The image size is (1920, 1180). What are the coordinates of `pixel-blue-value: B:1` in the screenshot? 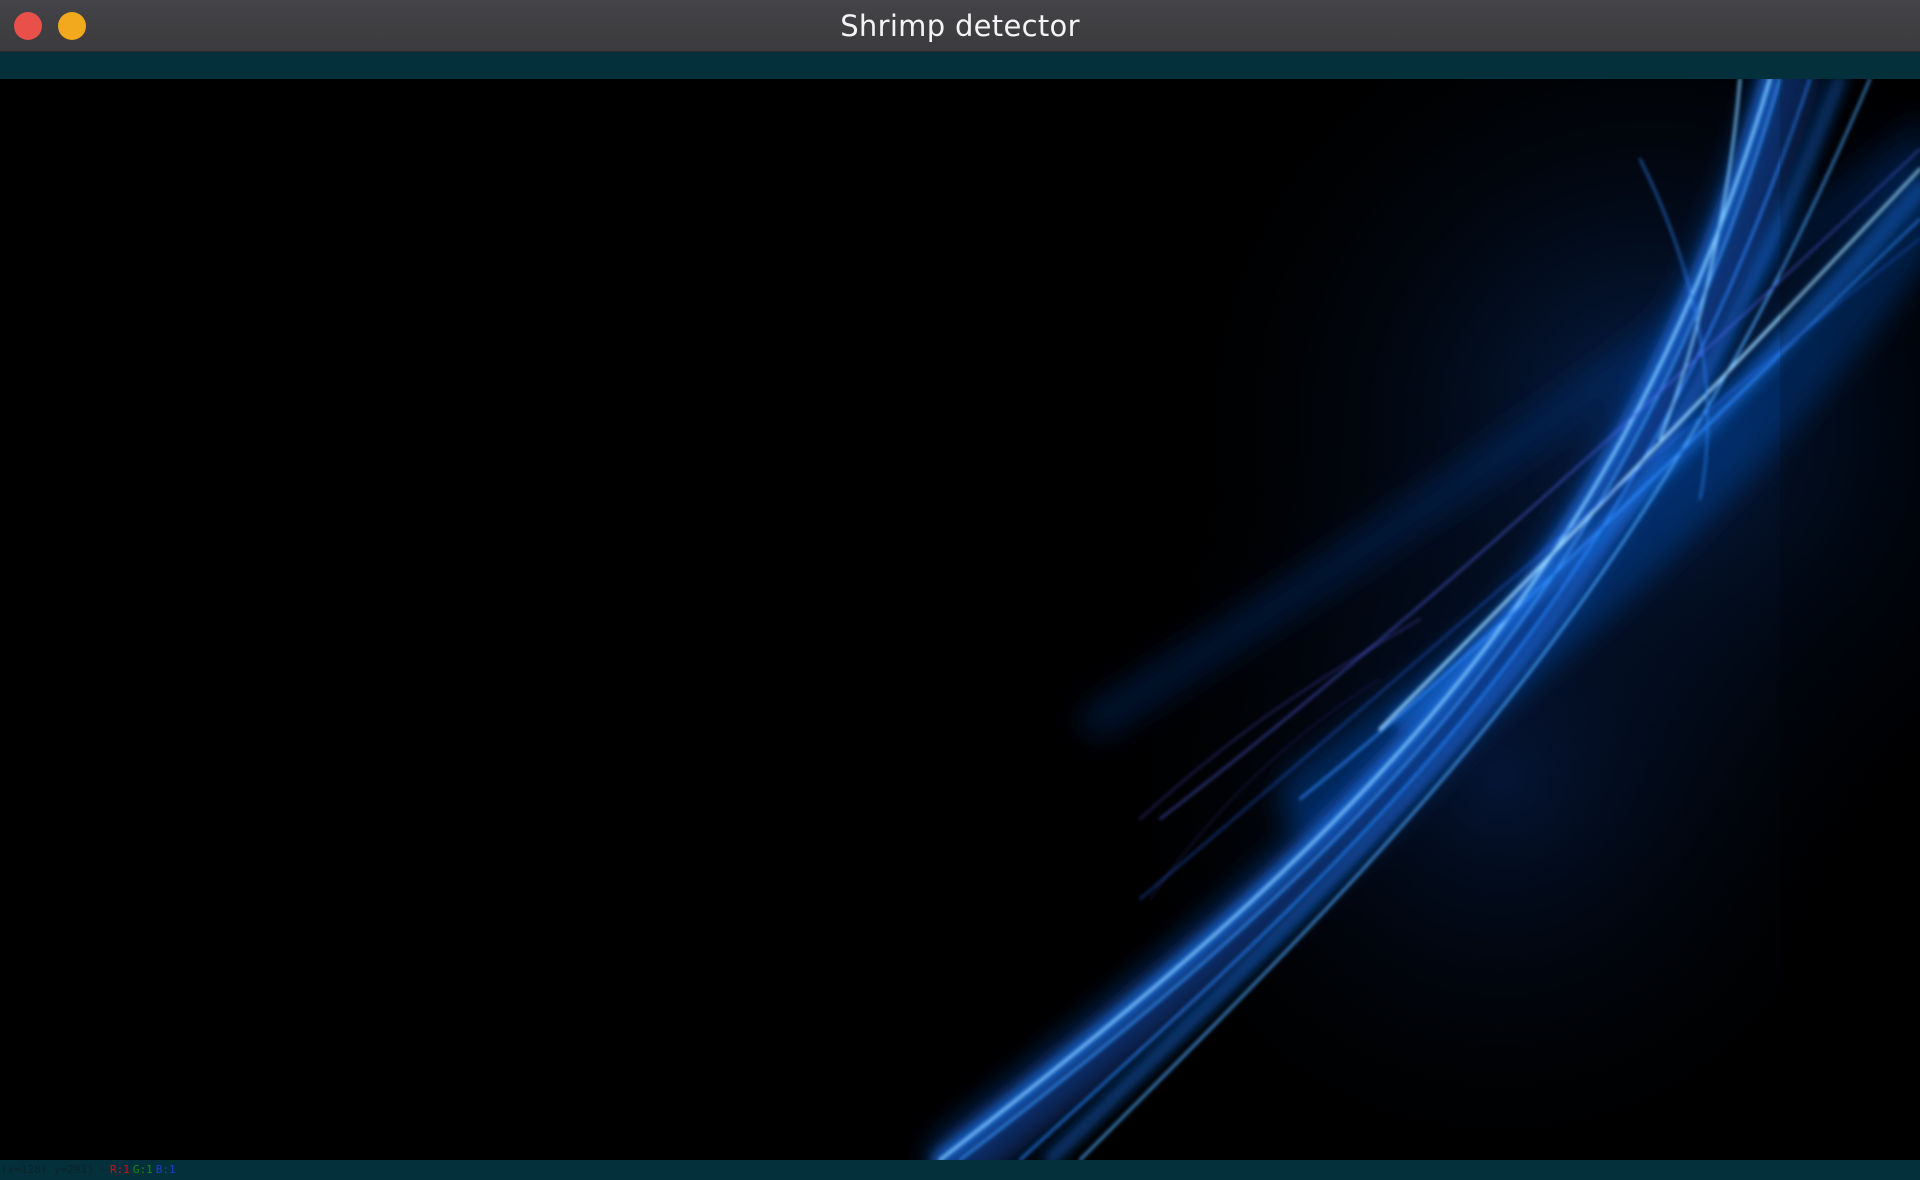 It's located at (165, 1169).